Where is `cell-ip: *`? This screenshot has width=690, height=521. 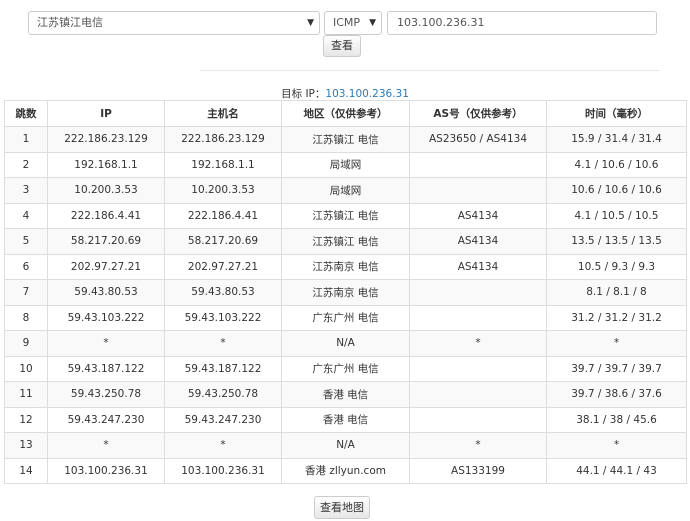 cell-ip: * is located at coordinates (106, 445).